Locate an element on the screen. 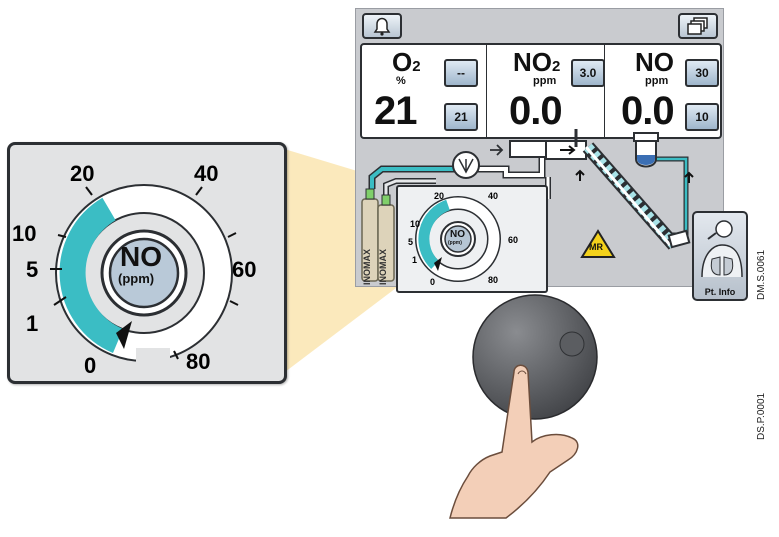 The height and width of the screenshot is (537, 779). mini-no-dial: NO (ppm) 0 1 5 10 20 40 60 80 is located at coordinates (472, 239).